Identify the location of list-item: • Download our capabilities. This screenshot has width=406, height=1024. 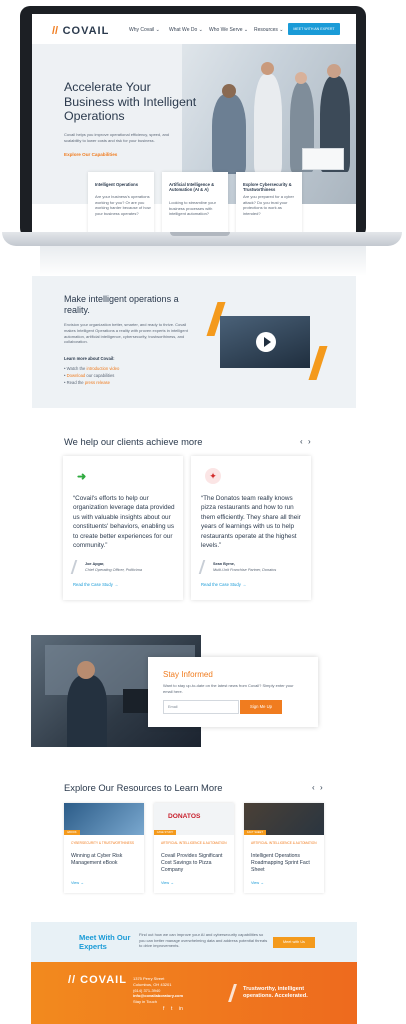
(89, 375).